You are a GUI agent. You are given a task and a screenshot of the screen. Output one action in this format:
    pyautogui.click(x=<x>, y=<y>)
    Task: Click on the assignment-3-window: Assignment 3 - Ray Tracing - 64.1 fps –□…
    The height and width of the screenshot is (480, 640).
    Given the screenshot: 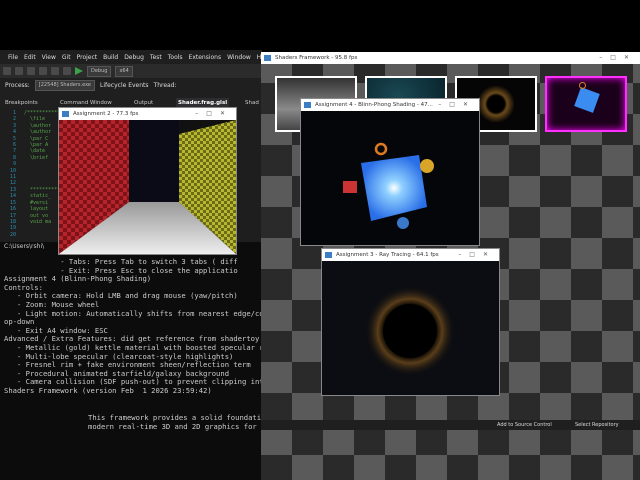 What is the action you would take?
    pyautogui.click(x=410, y=322)
    